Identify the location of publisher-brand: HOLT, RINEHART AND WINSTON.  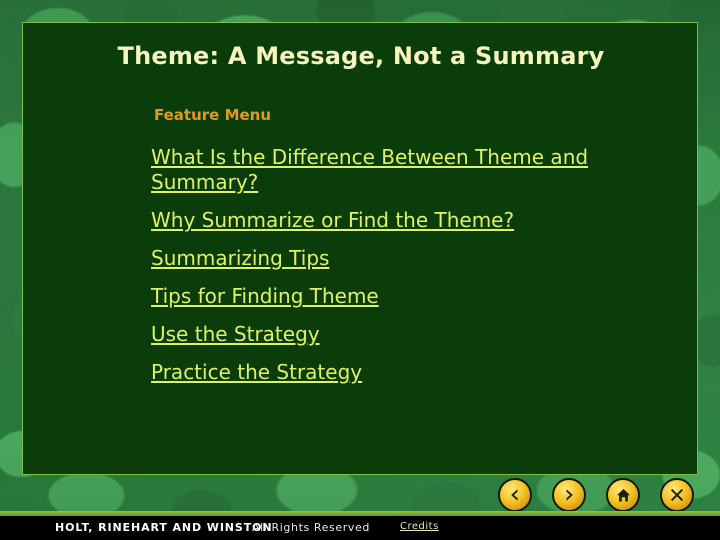
(164, 527).